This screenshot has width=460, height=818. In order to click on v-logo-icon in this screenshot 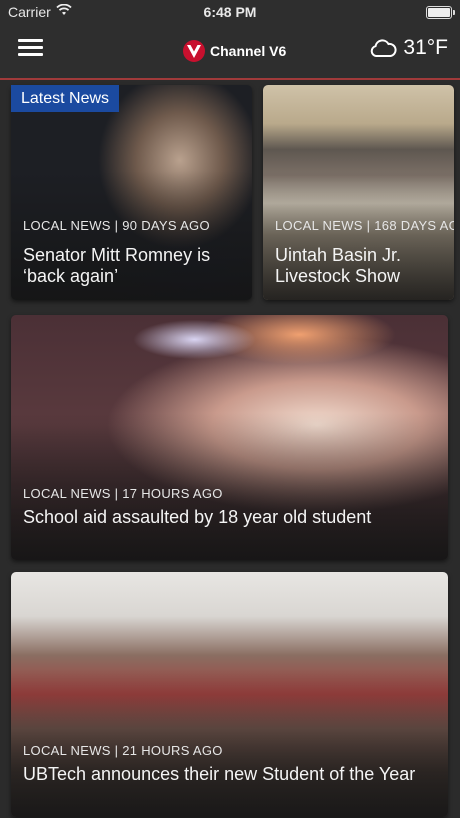, I will do `click(194, 51)`.